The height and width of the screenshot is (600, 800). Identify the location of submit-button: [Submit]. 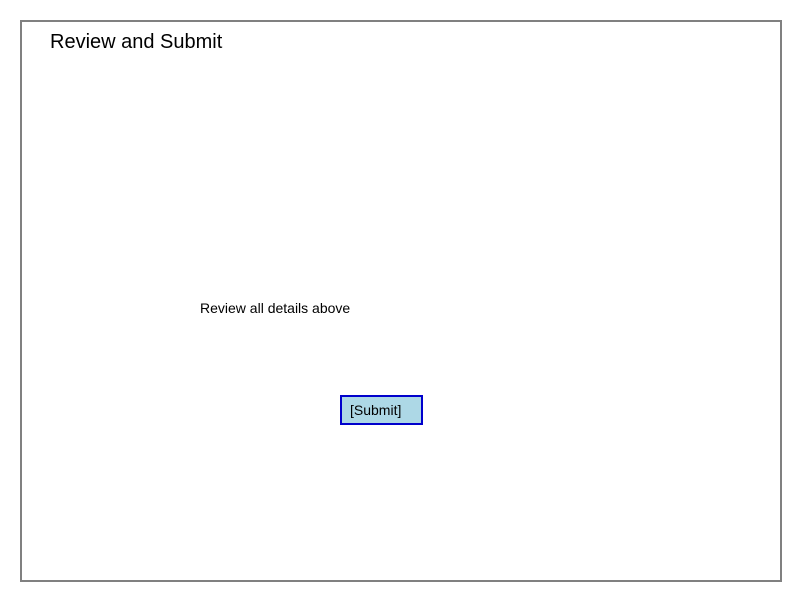
(381, 410).